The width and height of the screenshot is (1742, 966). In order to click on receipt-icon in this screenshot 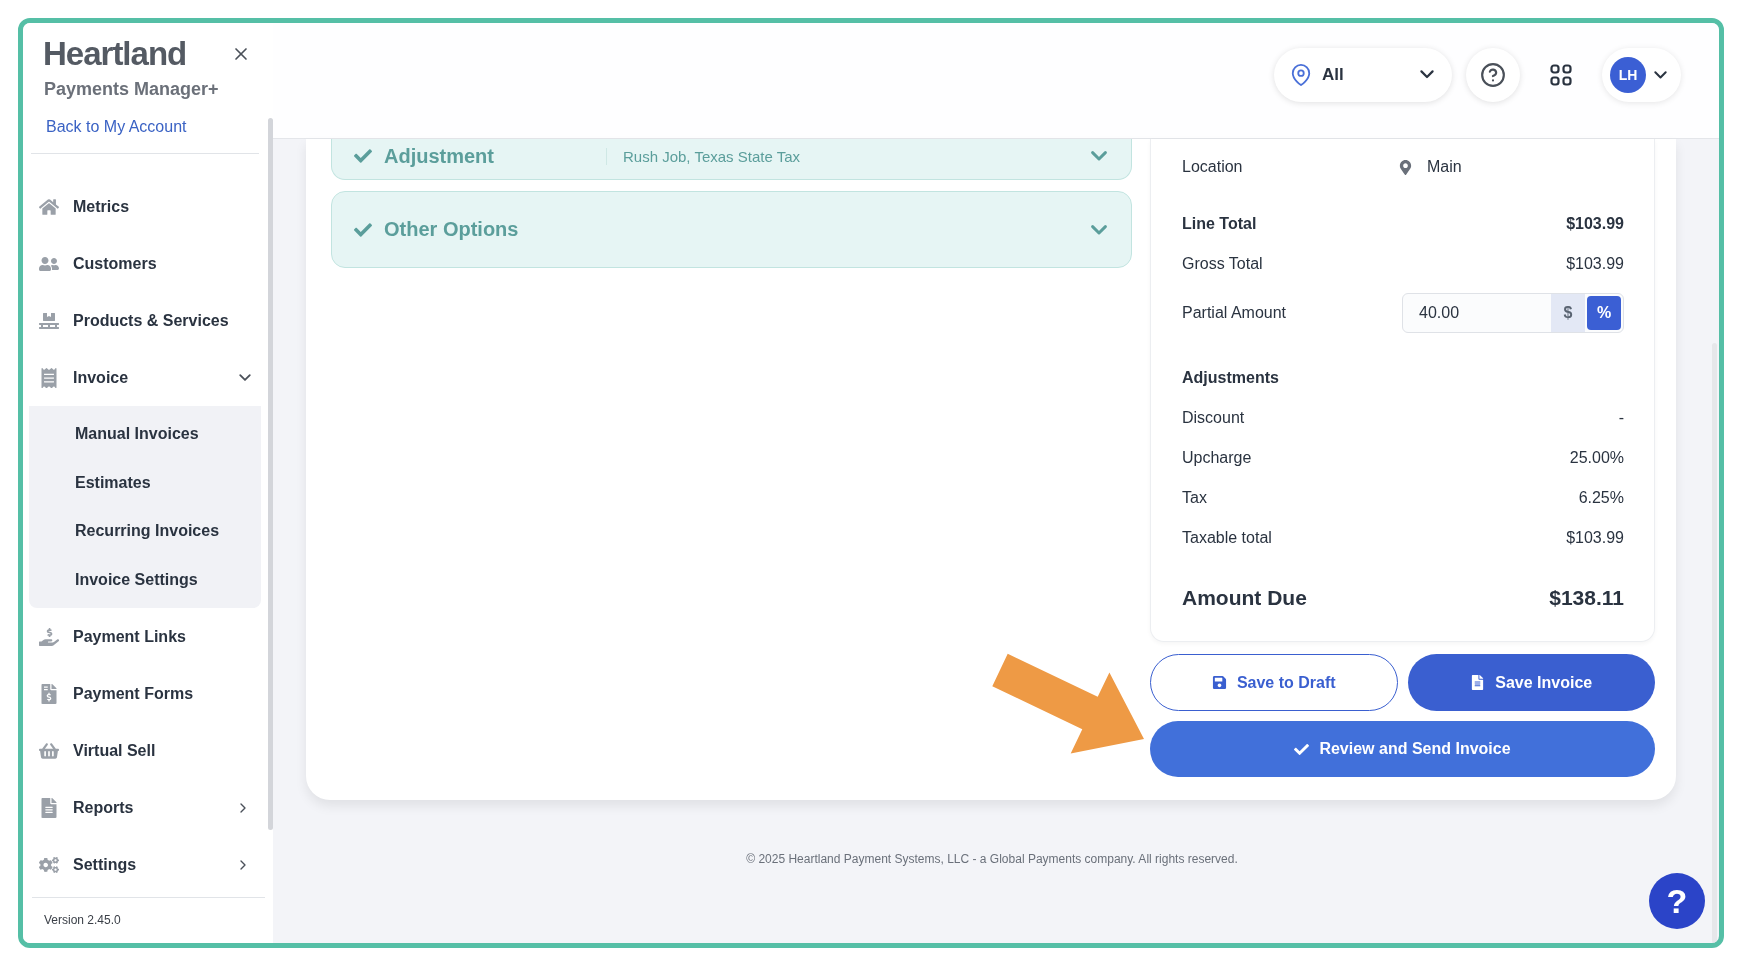, I will do `click(49, 377)`.